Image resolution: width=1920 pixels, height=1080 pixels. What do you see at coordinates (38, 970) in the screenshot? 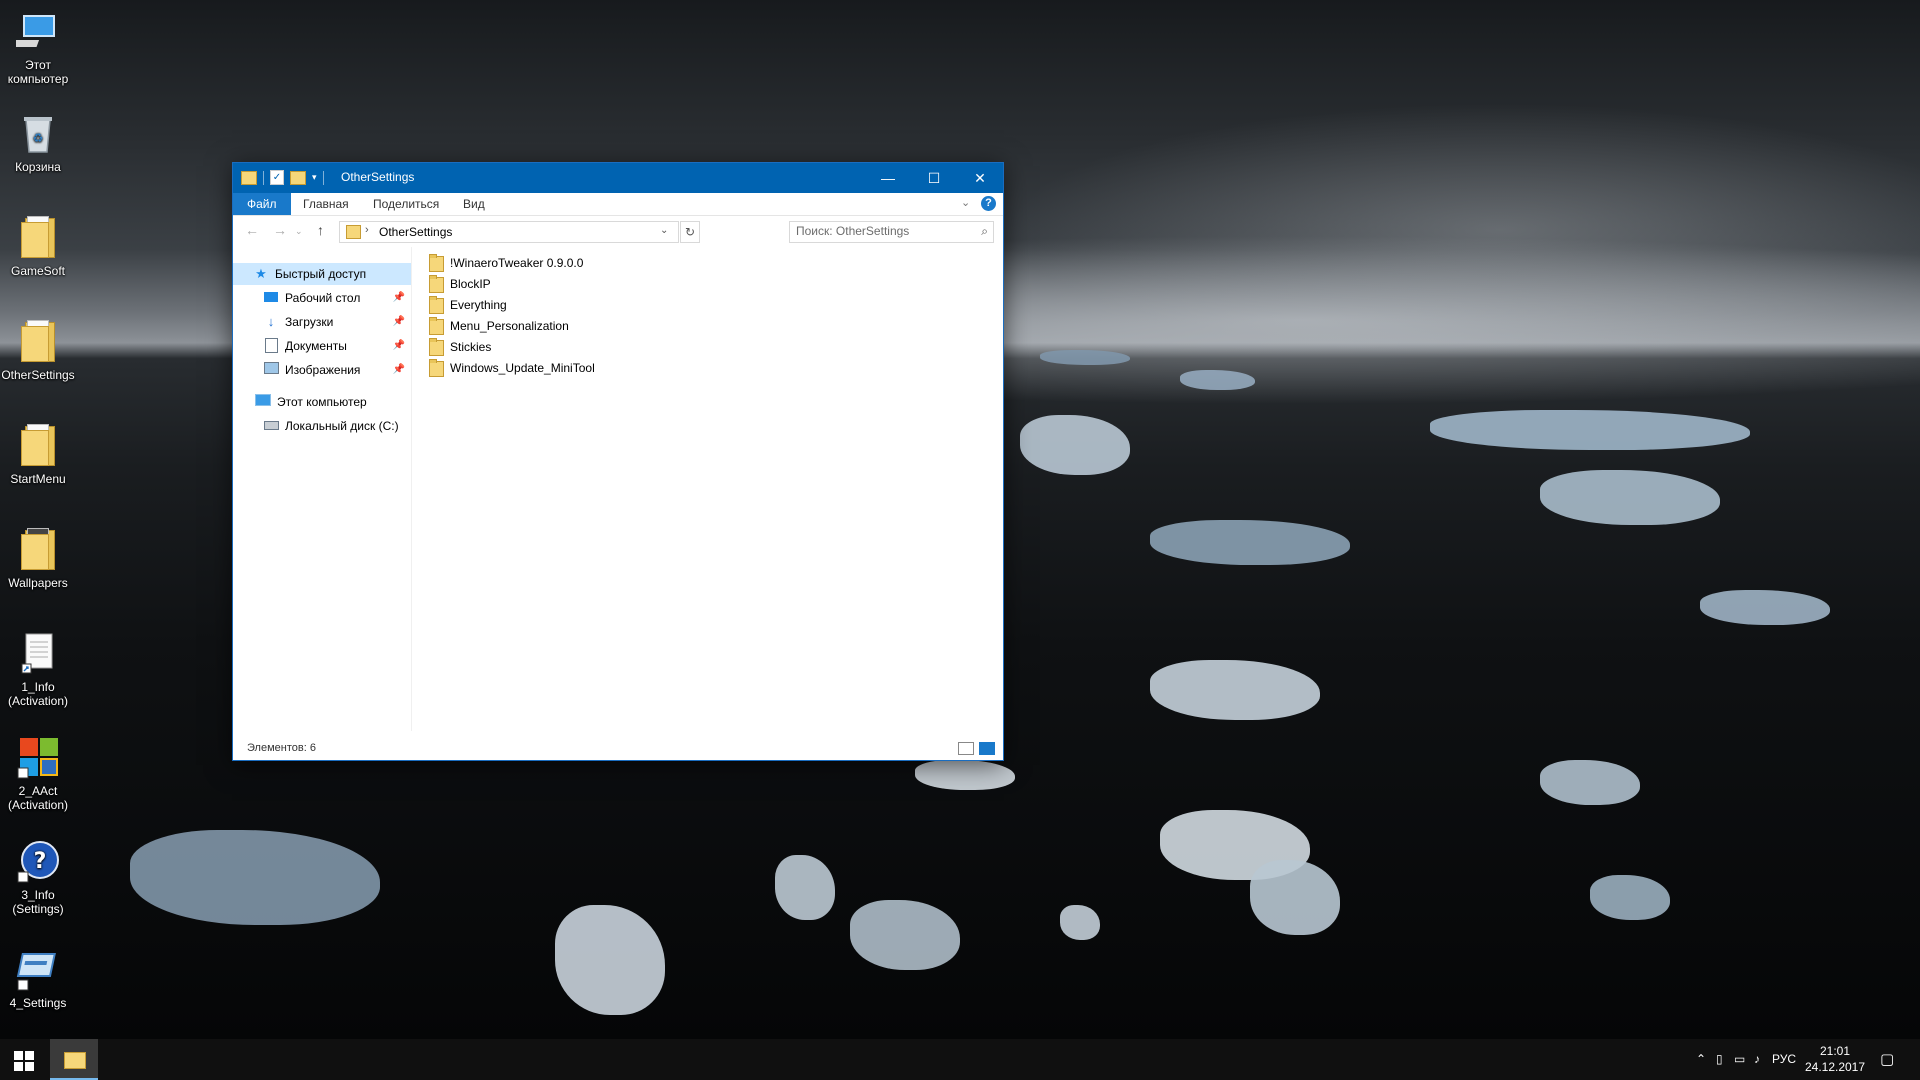
I see `settings-shortcut-icon` at bounding box center [38, 970].